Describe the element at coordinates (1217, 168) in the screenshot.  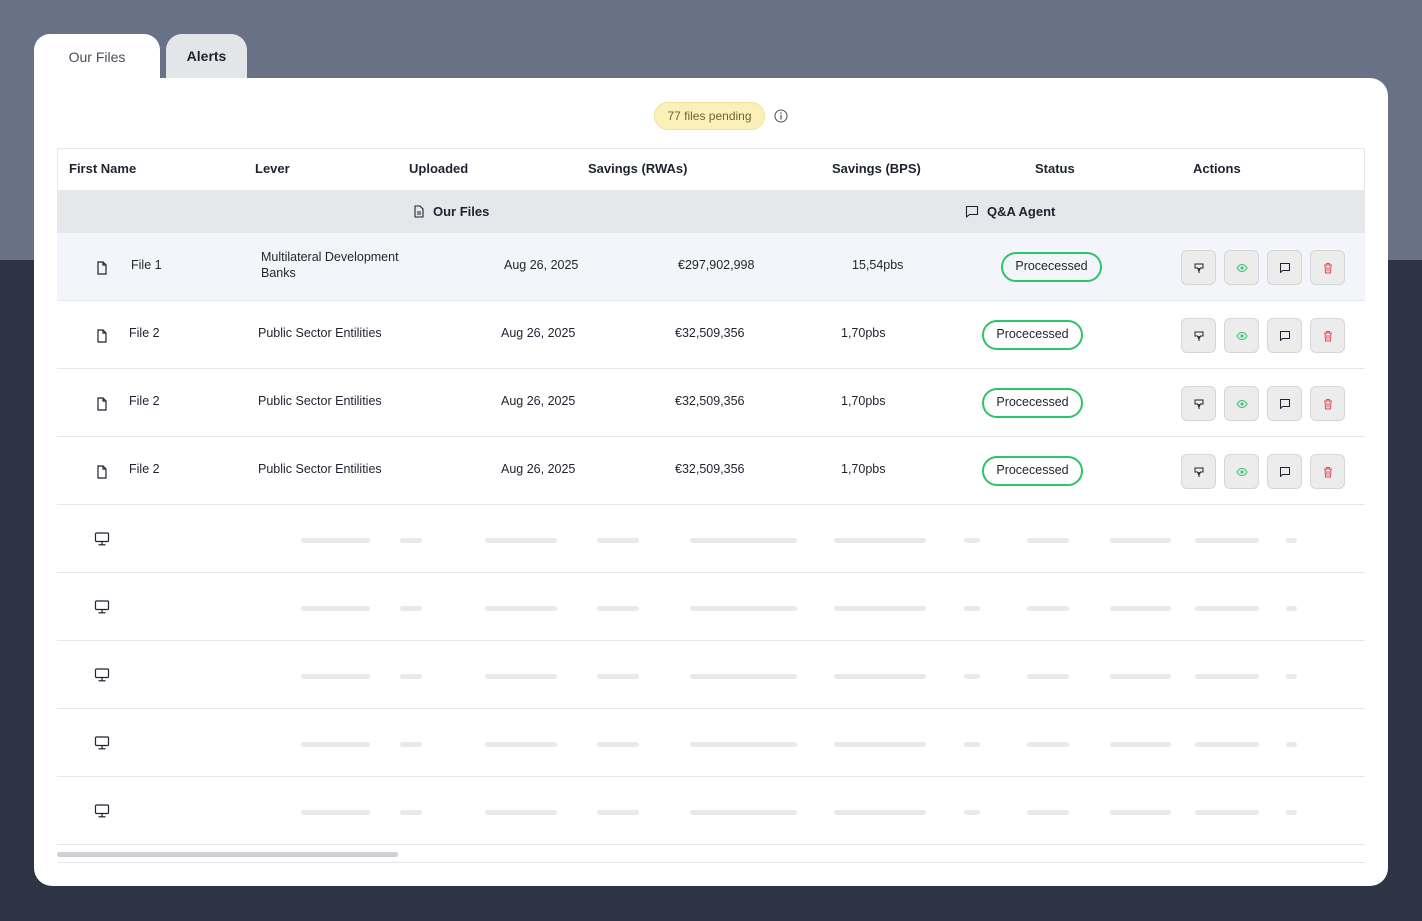
I see `header-actions: Actions` at that location.